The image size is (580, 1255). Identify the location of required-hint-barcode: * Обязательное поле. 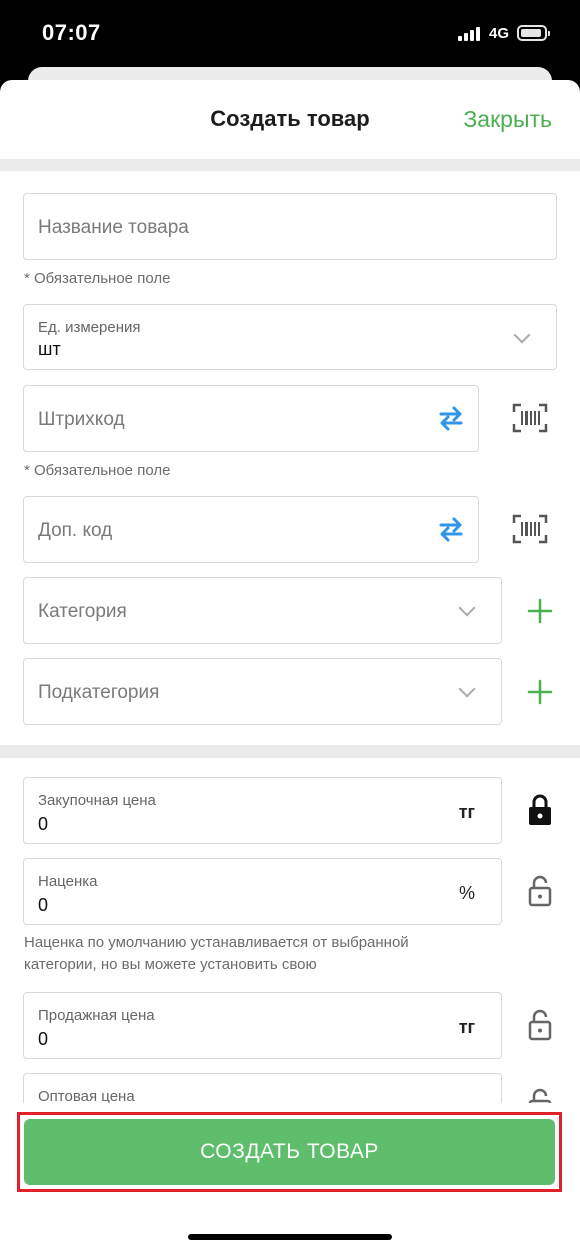
(97, 470).